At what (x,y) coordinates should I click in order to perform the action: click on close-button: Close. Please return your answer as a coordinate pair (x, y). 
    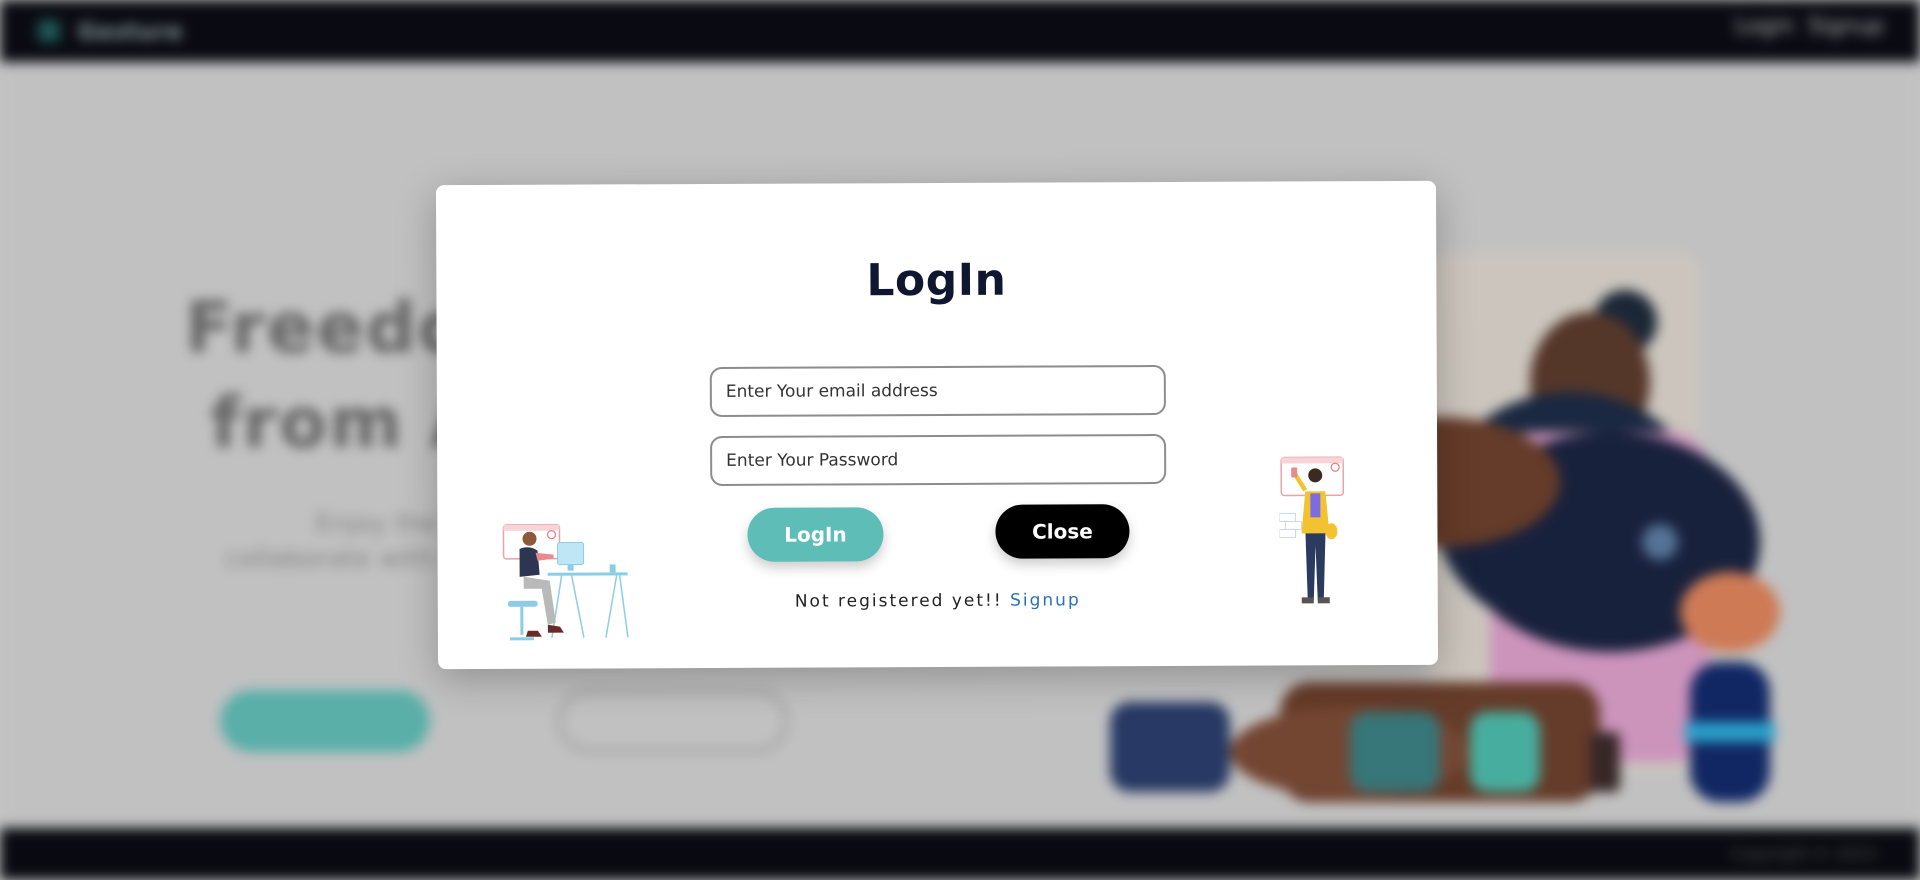
    Looking at the image, I should click on (1062, 531).